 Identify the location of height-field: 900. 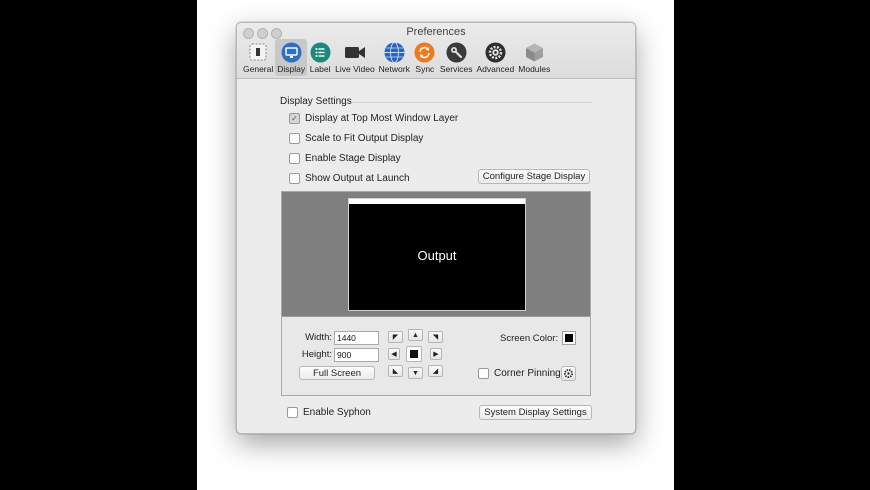
(356, 355).